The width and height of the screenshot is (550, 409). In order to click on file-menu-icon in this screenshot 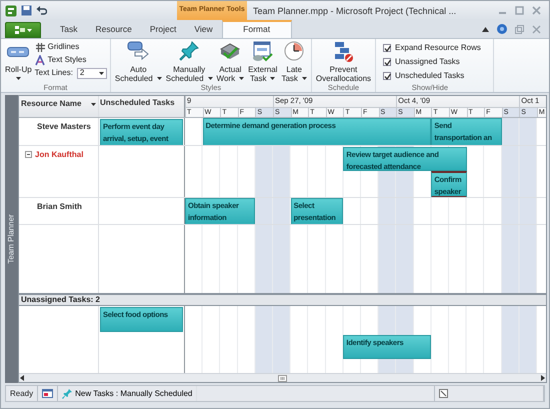, I will do `click(19, 30)`.